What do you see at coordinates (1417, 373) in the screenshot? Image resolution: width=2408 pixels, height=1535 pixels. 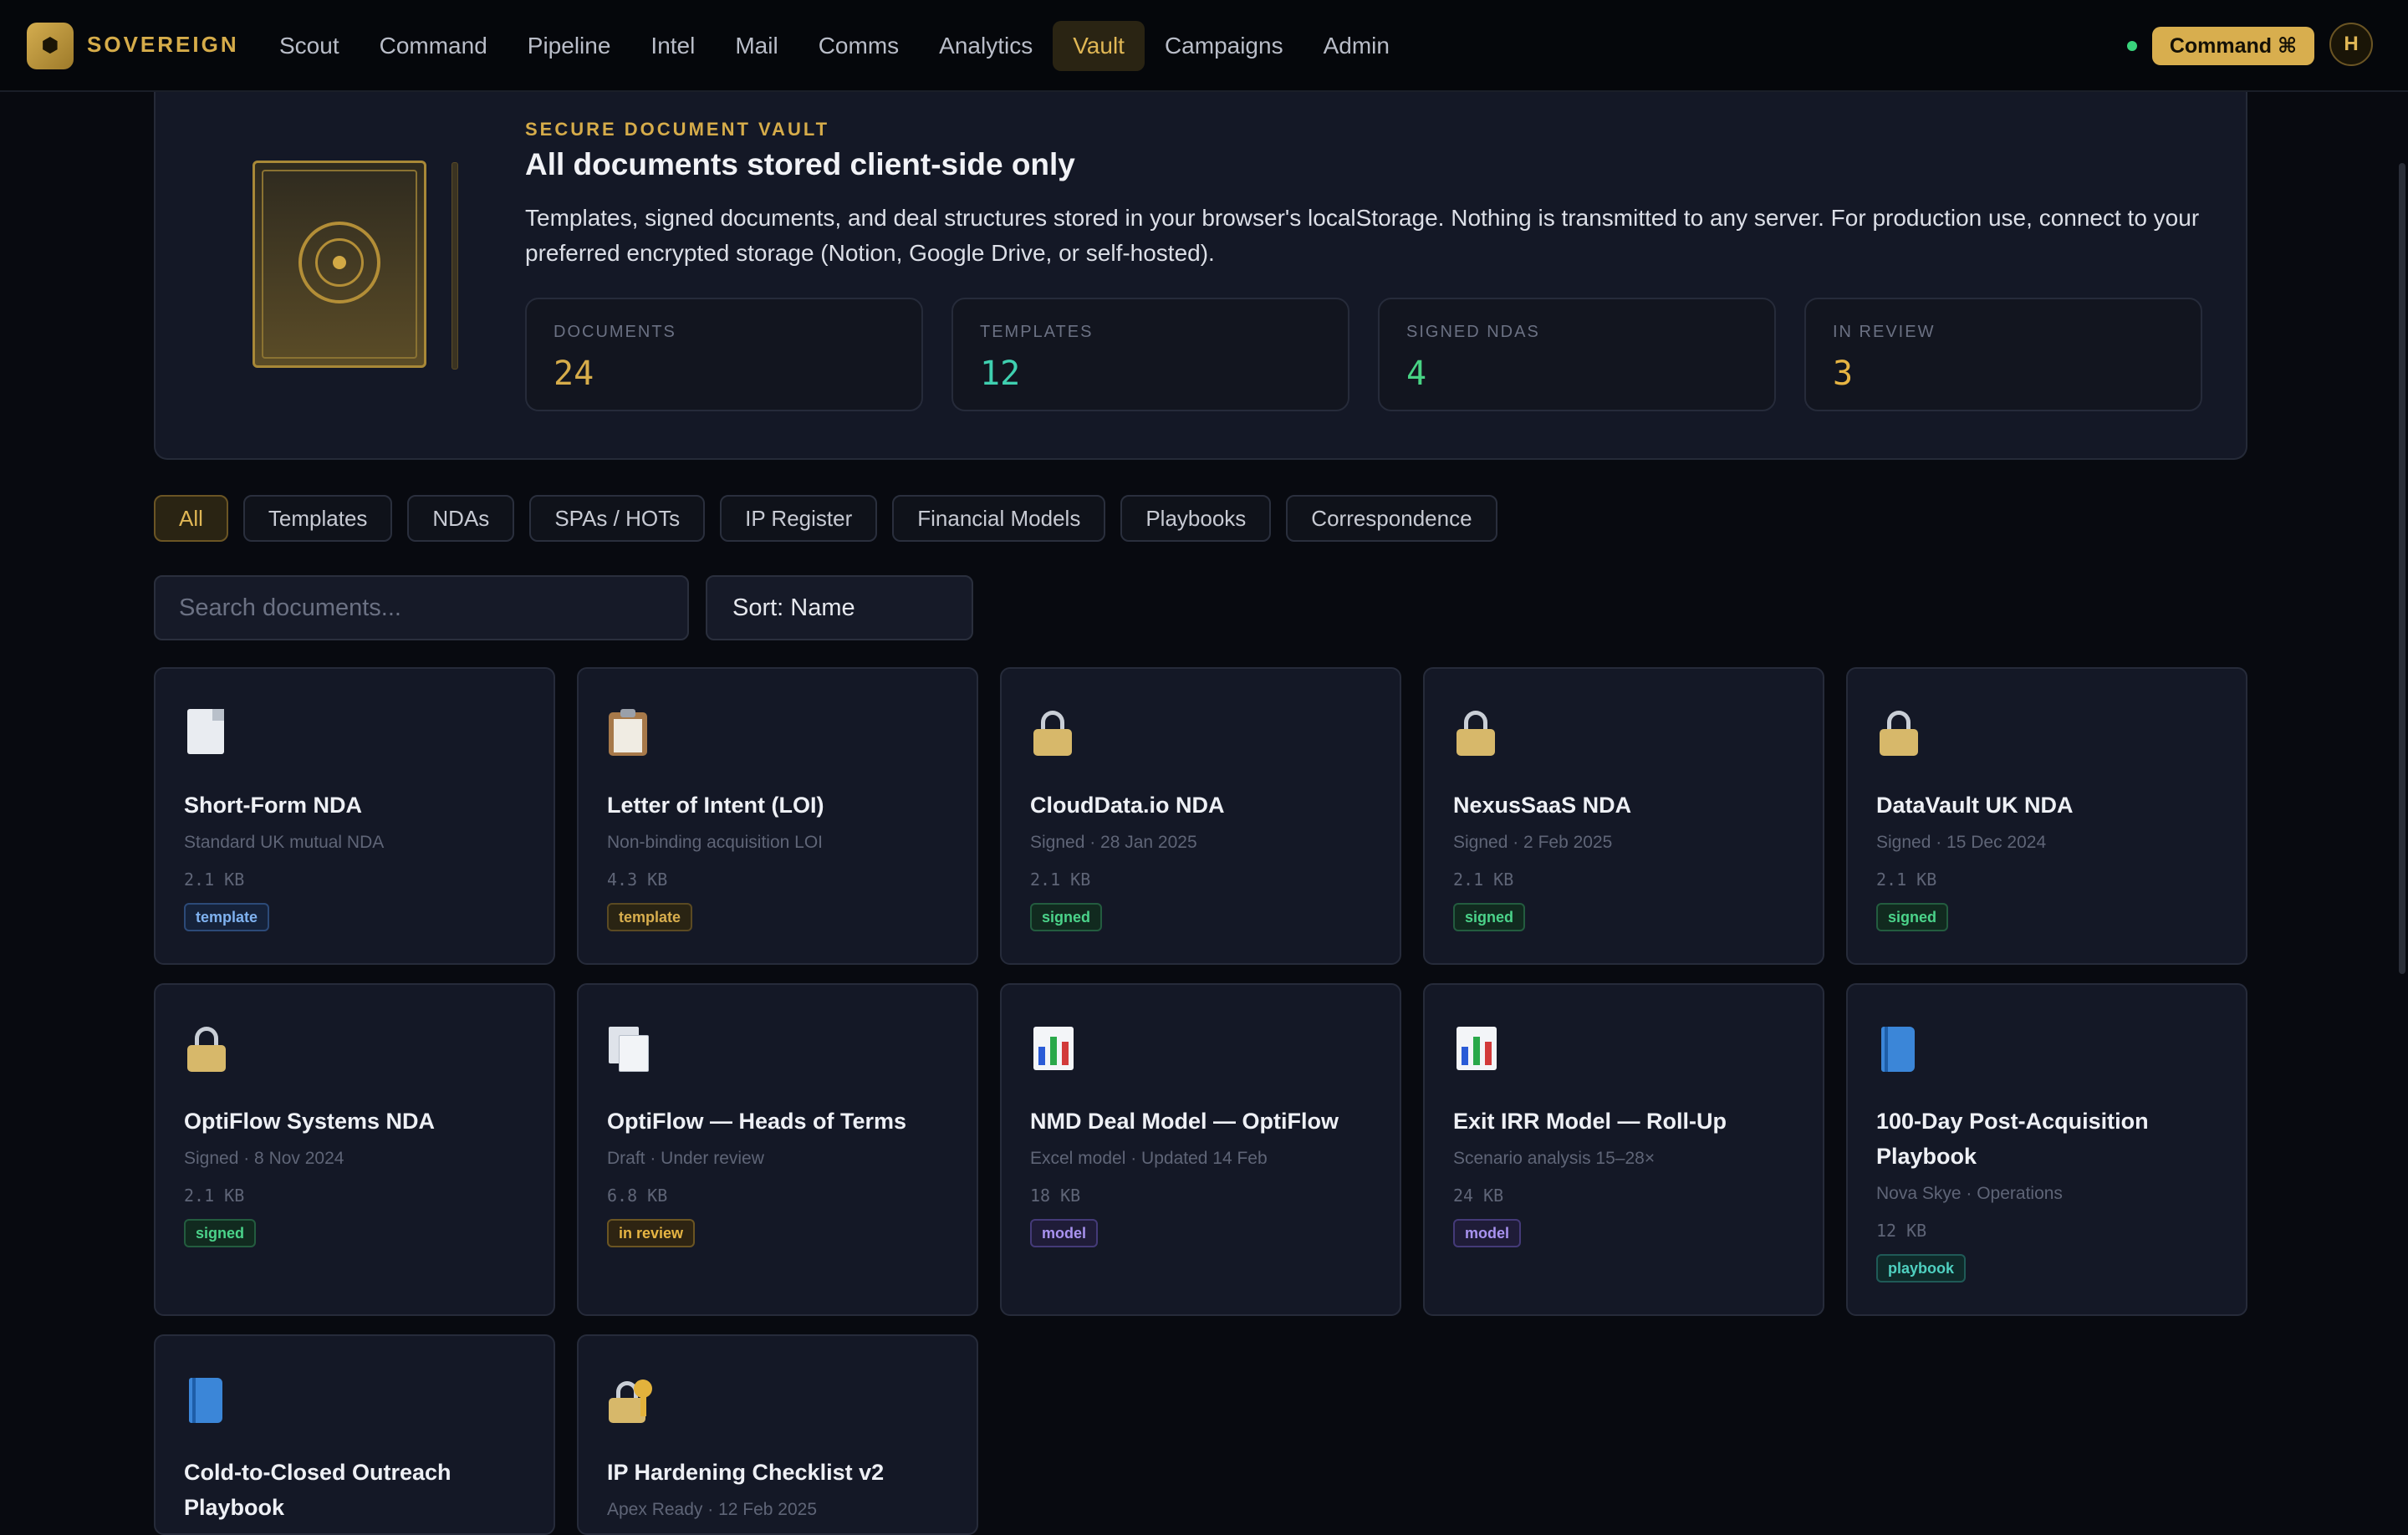 I see `stat-value: 4` at bounding box center [1417, 373].